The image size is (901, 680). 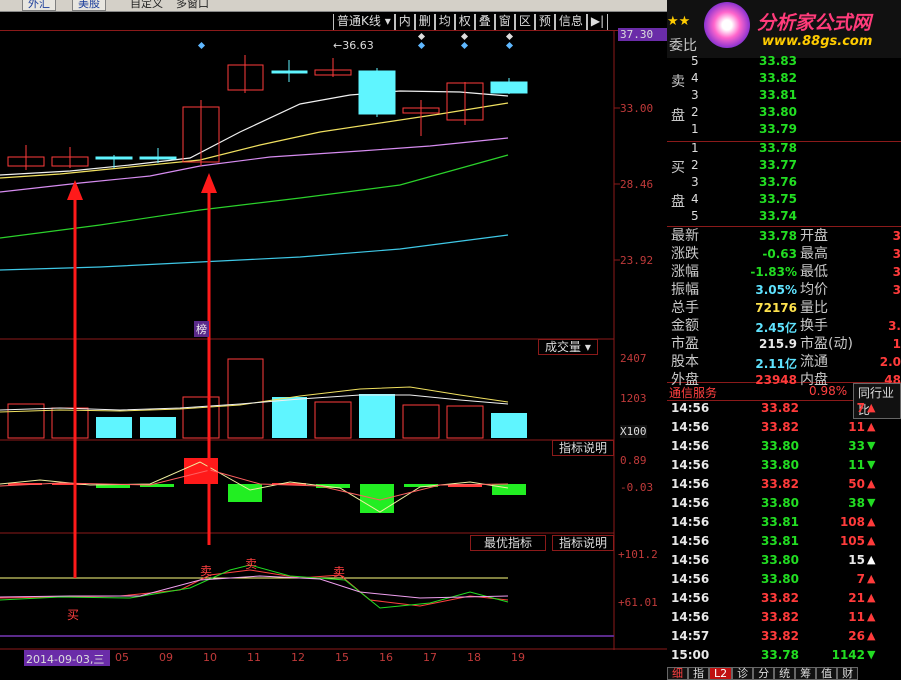 What do you see at coordinates (637, 184) in the screenshot?
I see `price-label-3: 28.46` at bounding box center [637, 184].